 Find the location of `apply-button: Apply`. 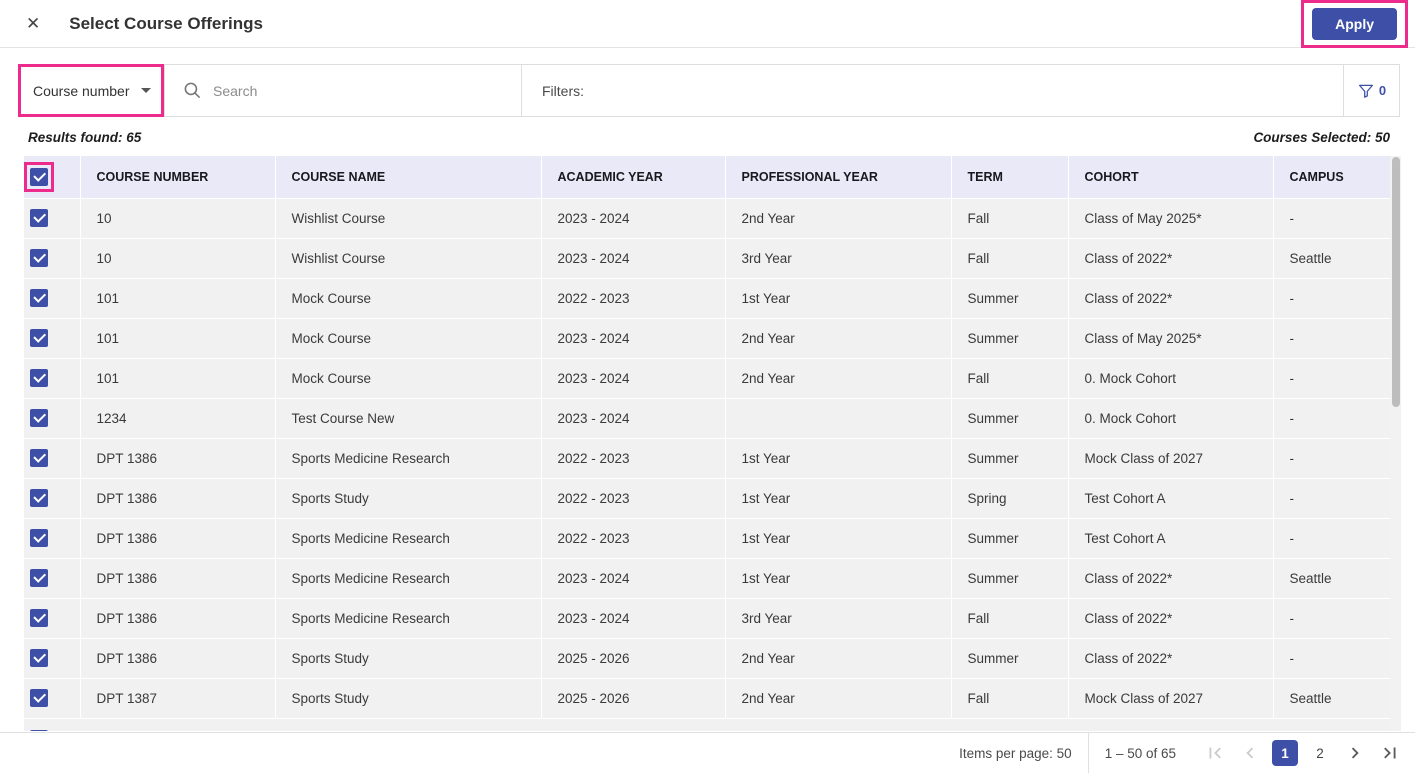

apply-button: Apply is located at coordinates (1354, 23).